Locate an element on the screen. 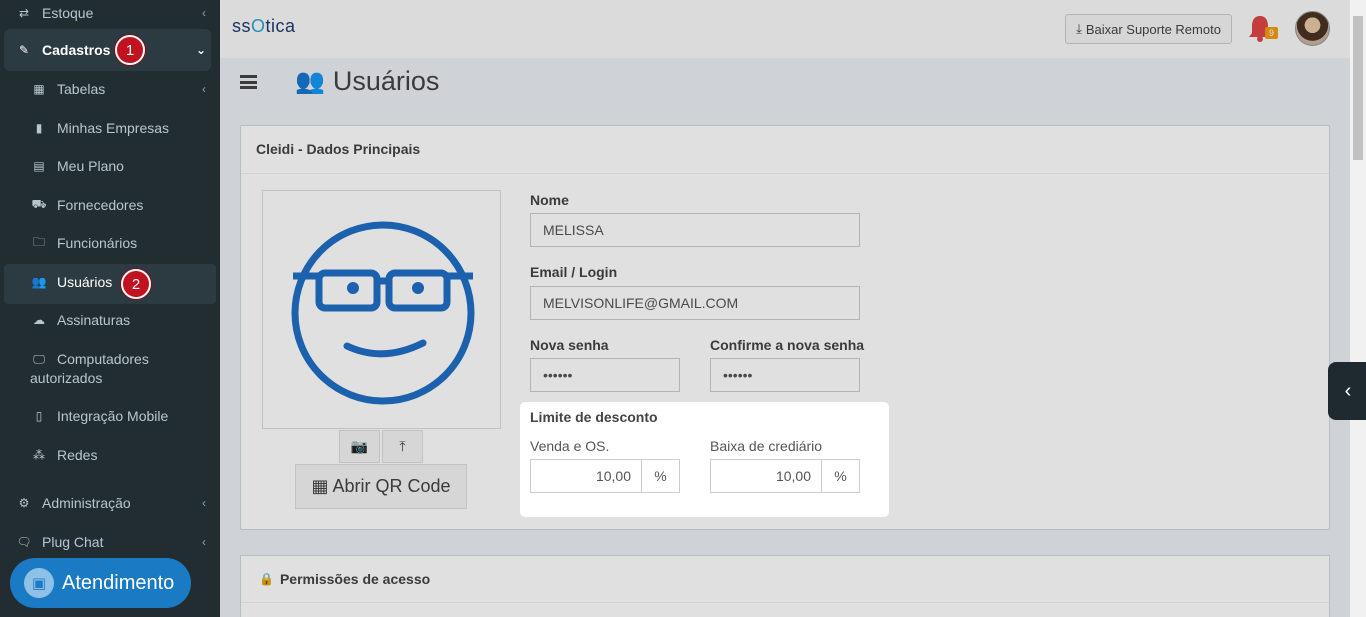 The height and width of the screenshot is (617, 1366). mobile-icon: ▯ is located at coordinates (39, 416).